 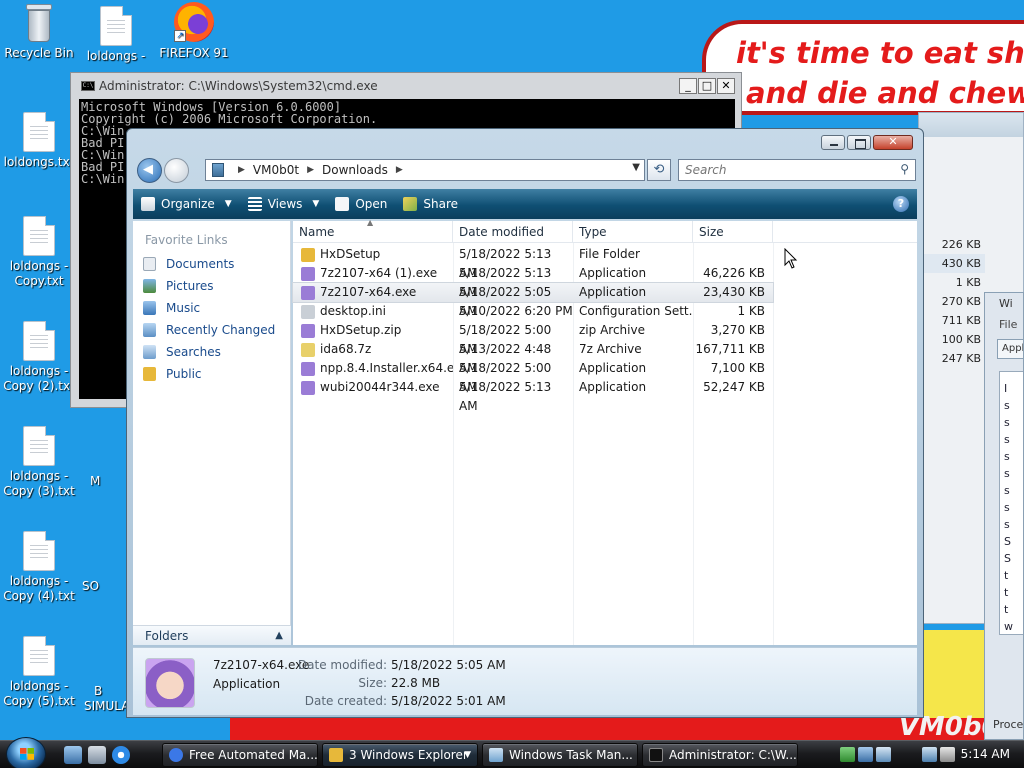 I want to click on task-manager-menu-file: File, so click(x=1004, y=320).